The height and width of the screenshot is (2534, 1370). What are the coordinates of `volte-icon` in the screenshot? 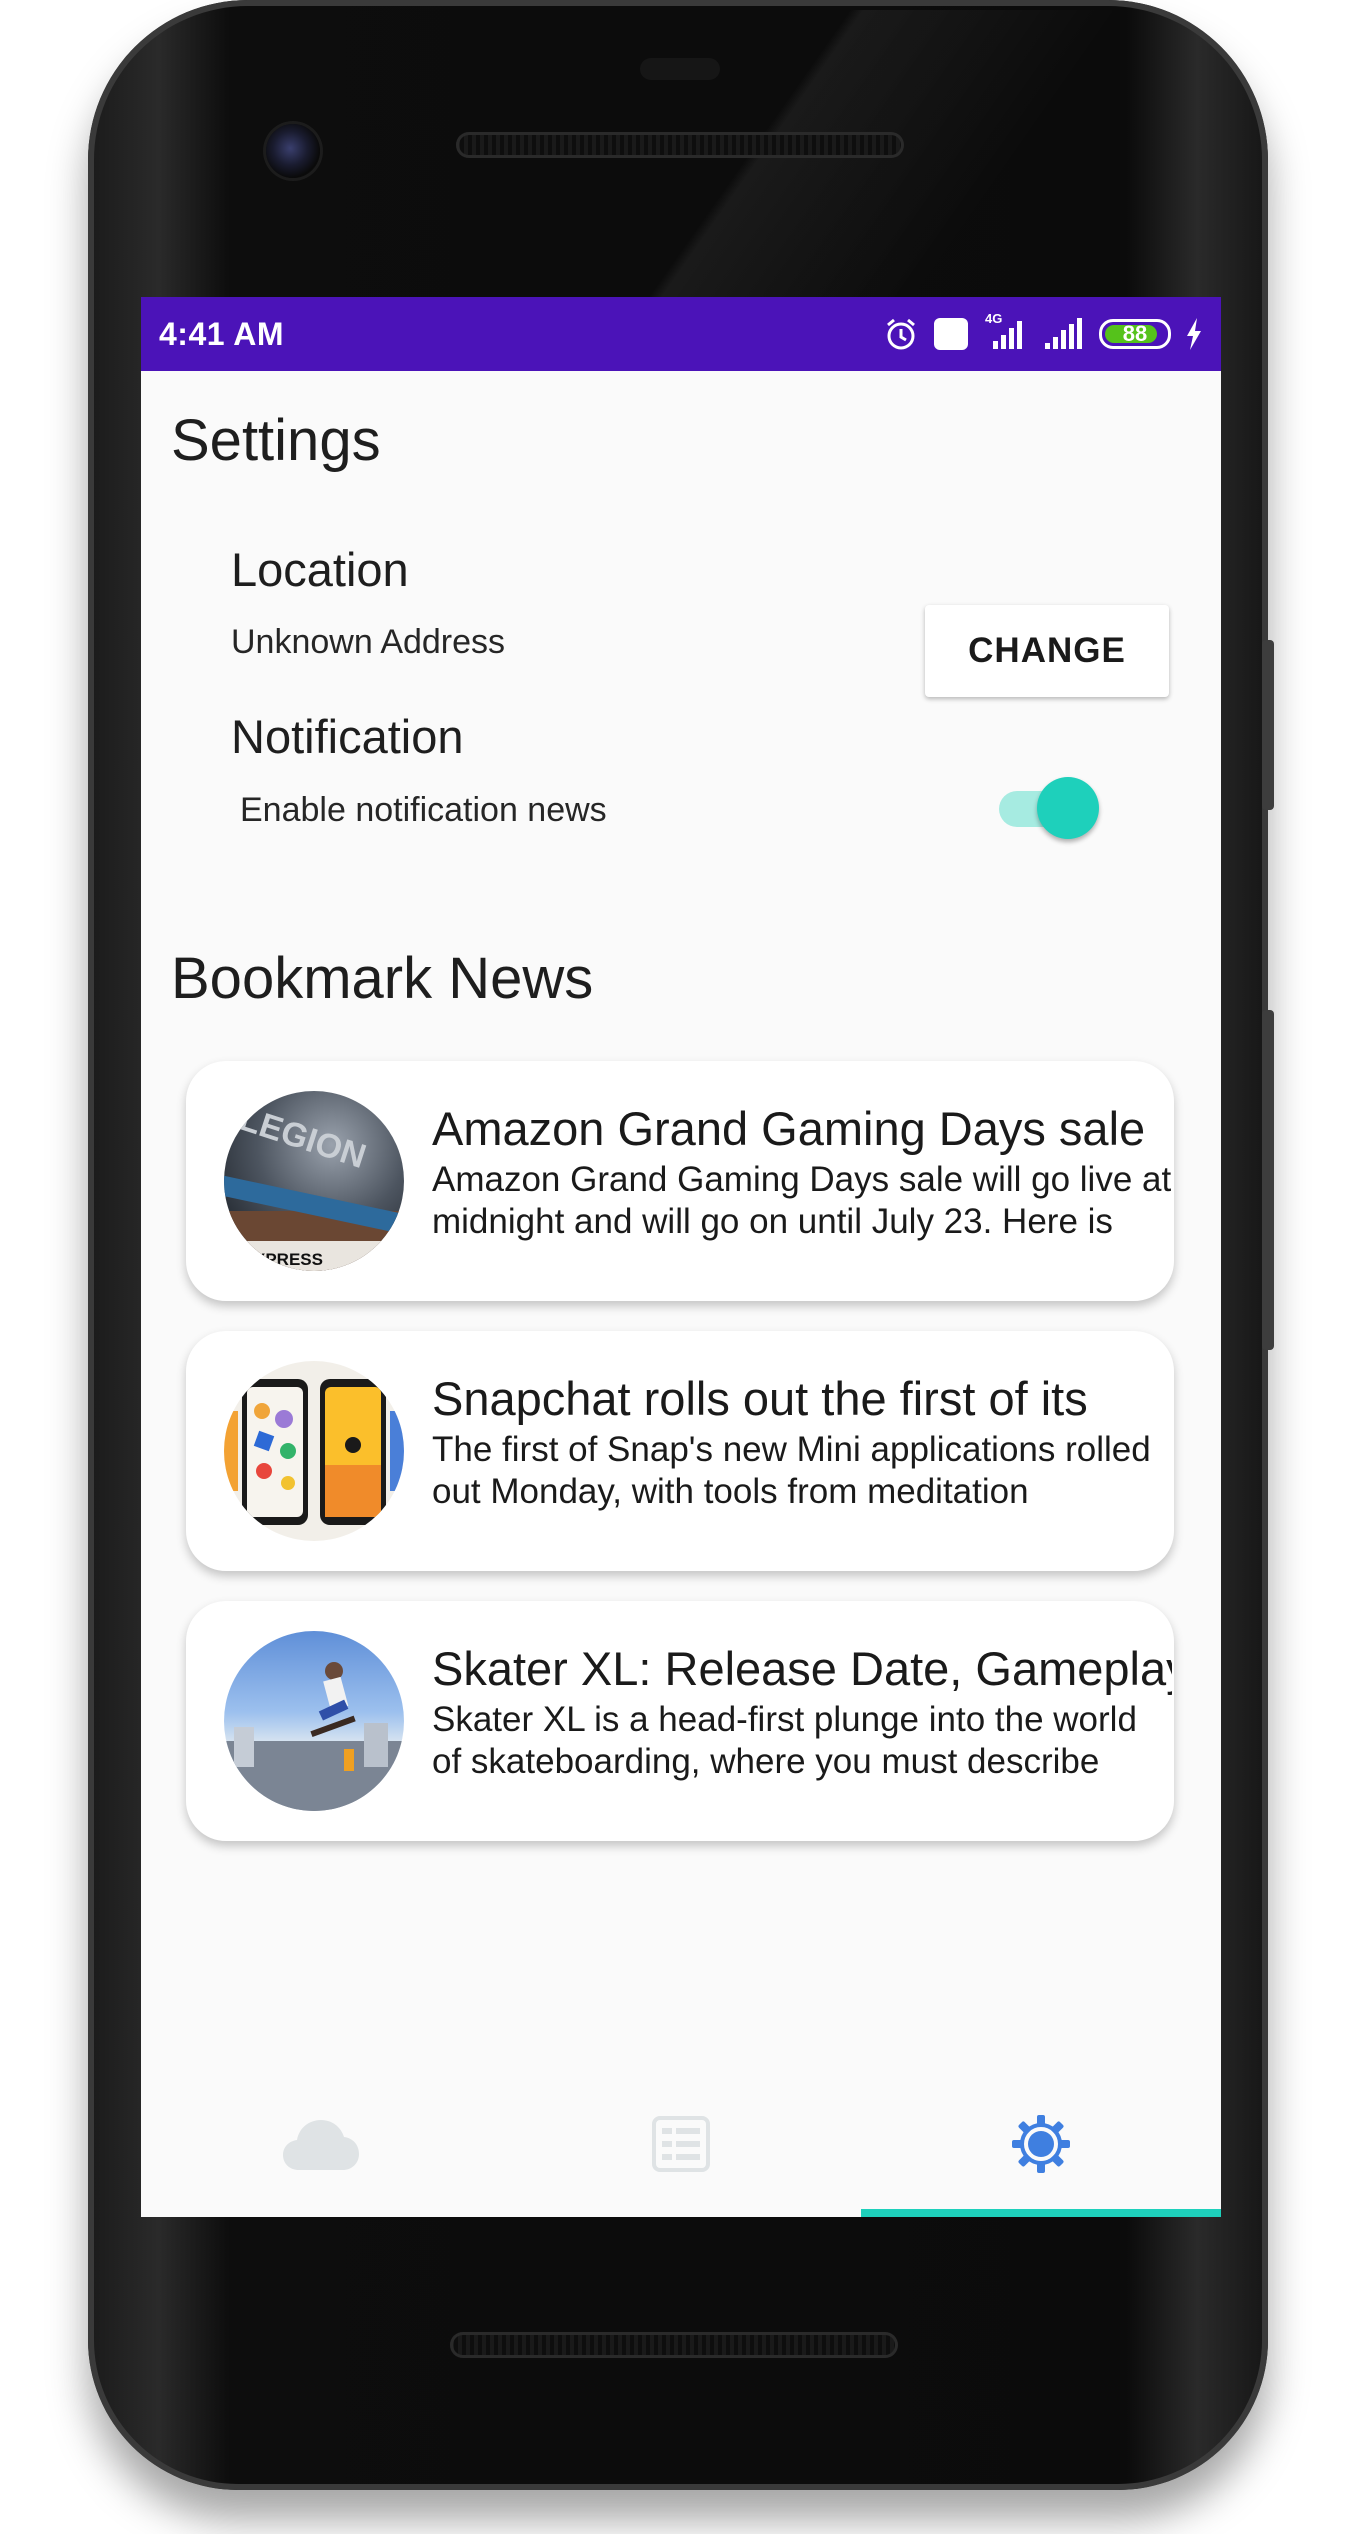 It's located at (951, 334).